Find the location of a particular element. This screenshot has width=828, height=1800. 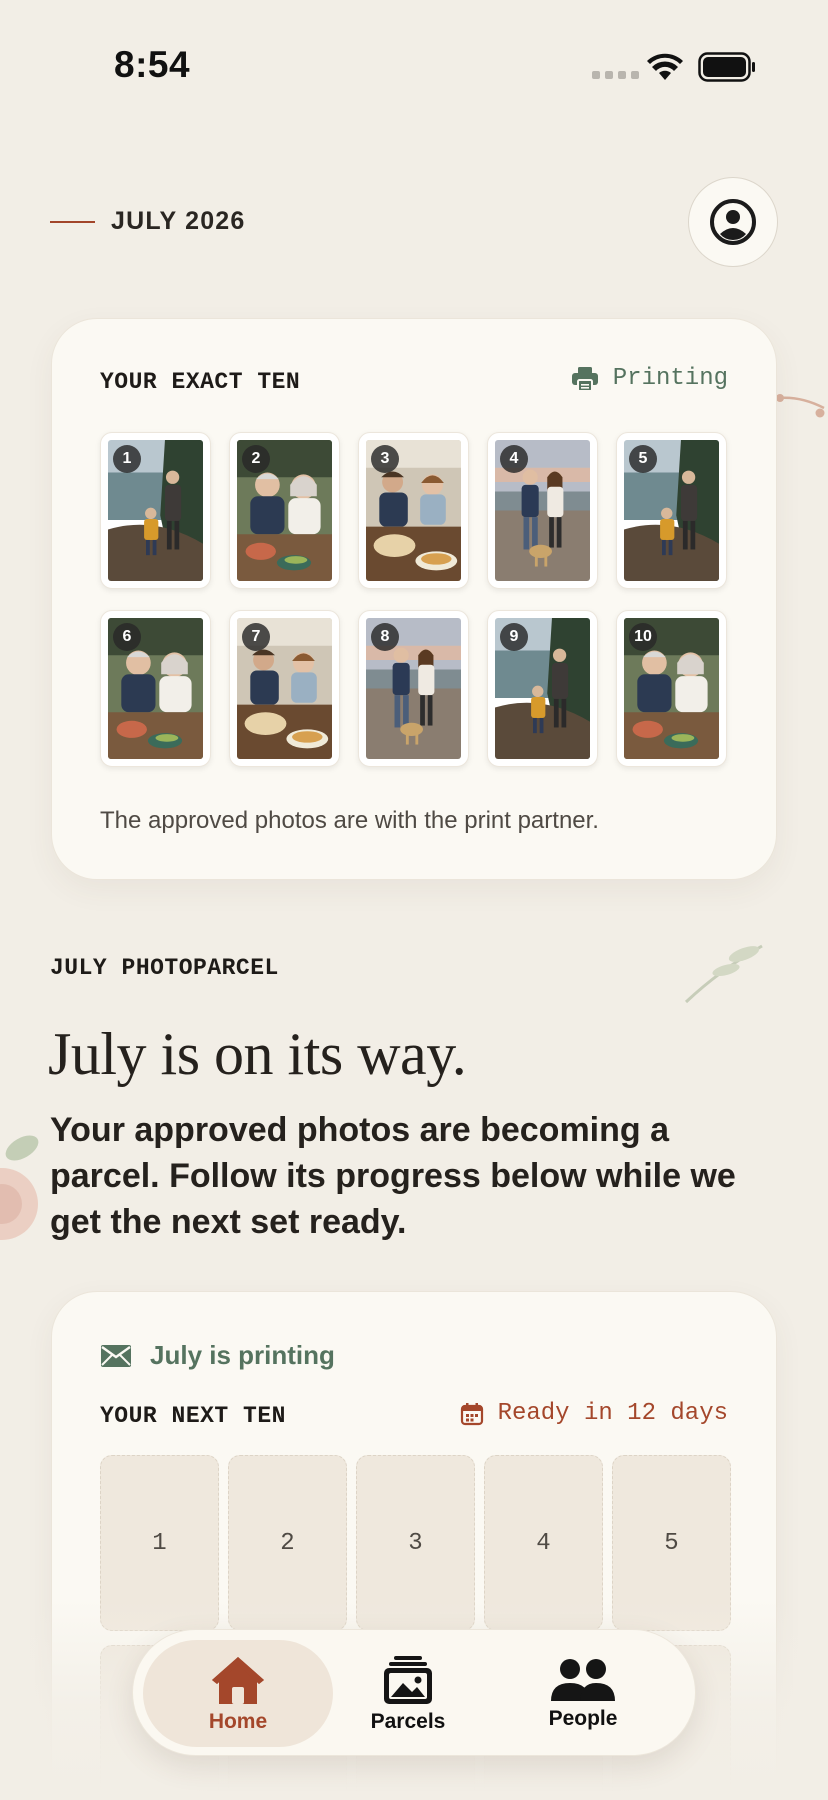

cellular-signal-icon is located at coordinates (615, 75).